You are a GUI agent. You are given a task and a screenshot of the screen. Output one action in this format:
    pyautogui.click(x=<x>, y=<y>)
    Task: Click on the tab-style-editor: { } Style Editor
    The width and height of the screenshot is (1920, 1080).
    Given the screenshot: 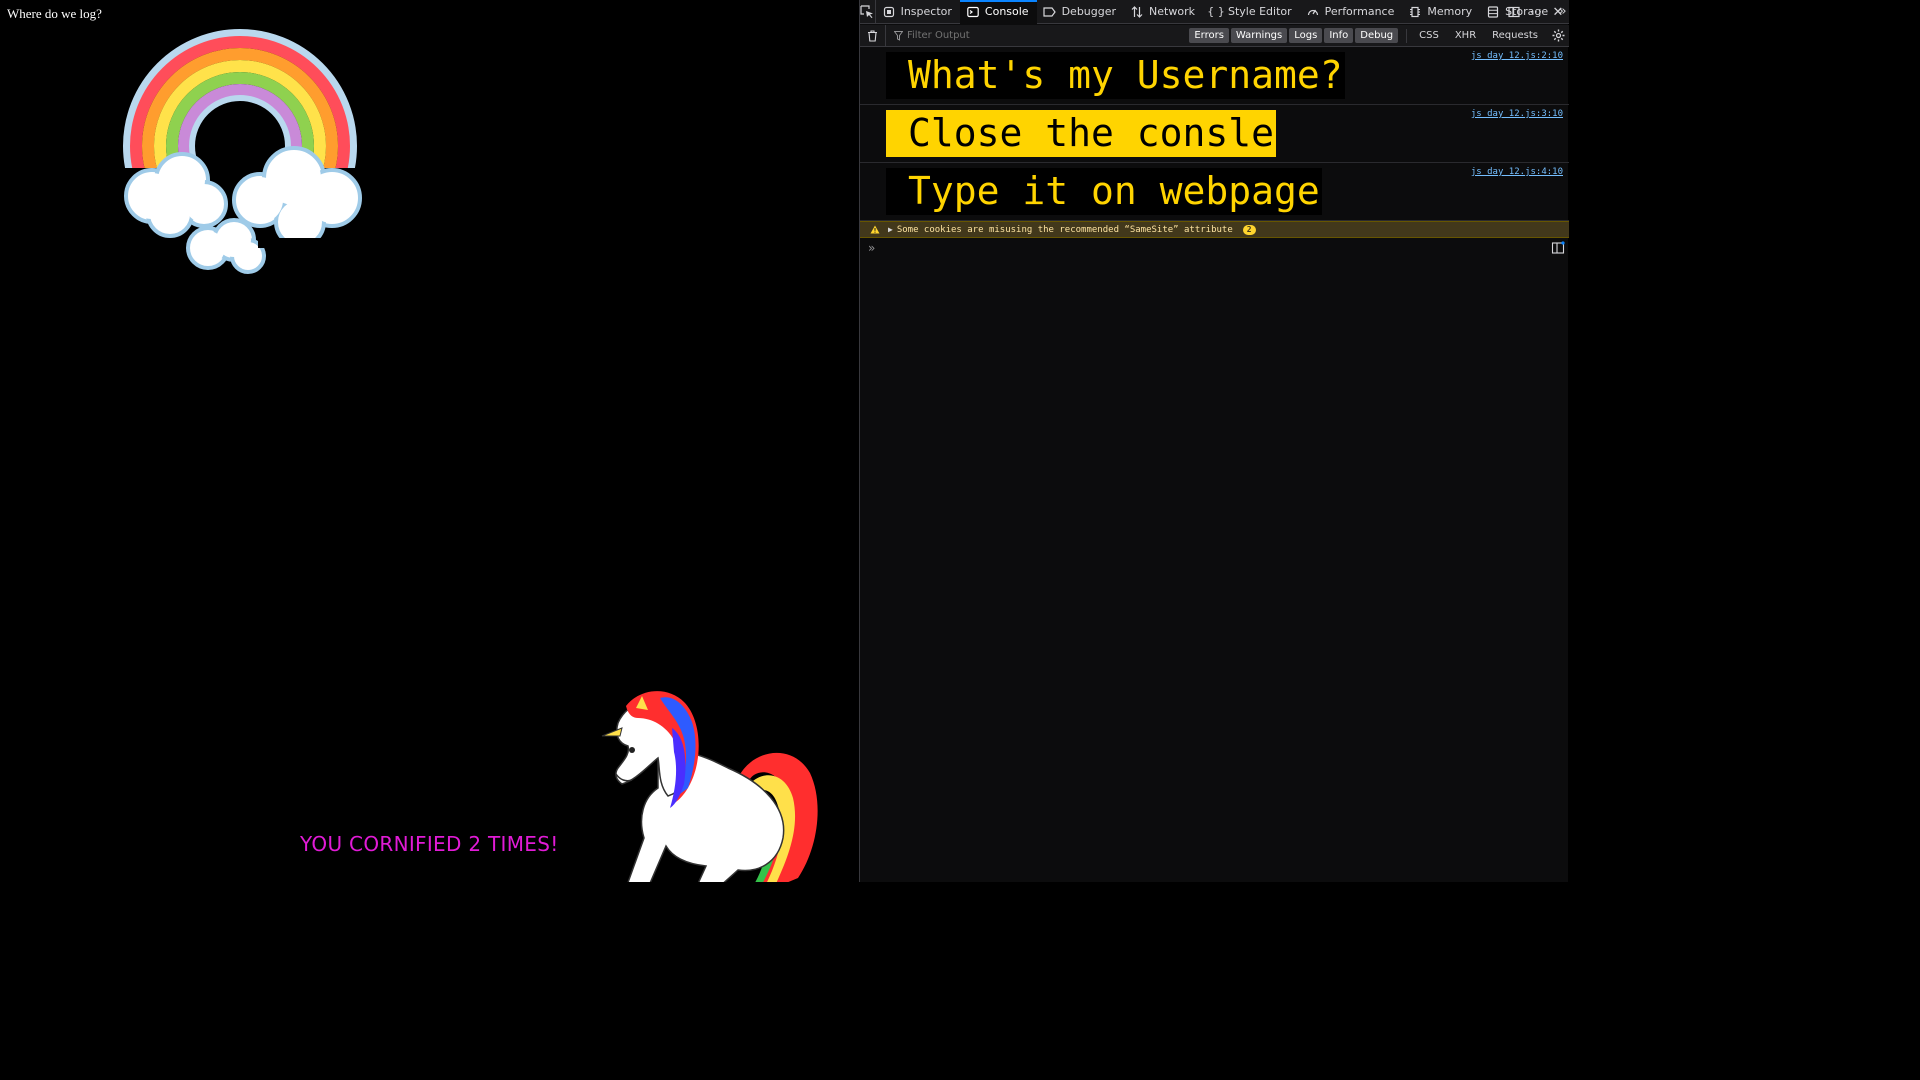 What is the action you would take?
    pyautogui.click(x=1251, y=12)
    